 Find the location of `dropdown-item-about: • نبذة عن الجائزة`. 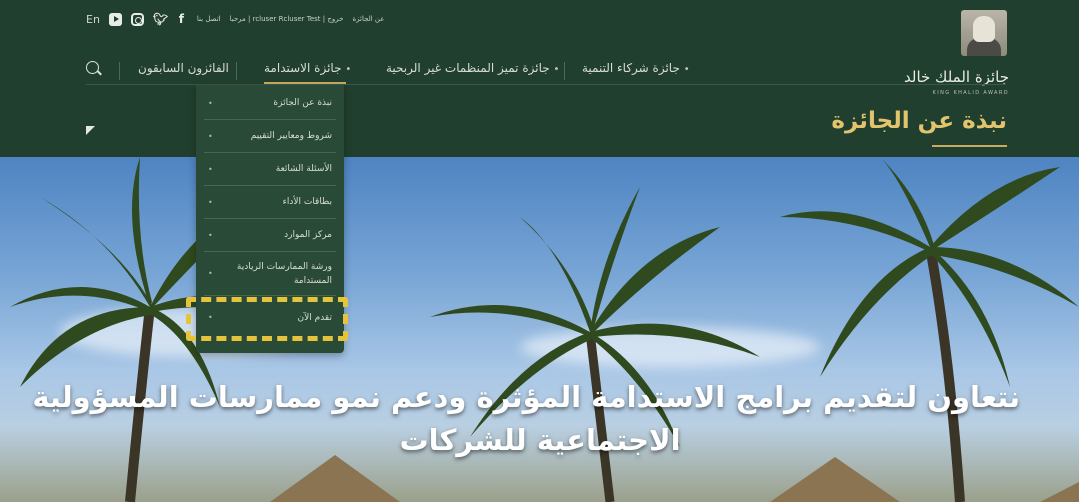

dropdown-item-about: • نبذة عن الجائزة is located at coordinates (270, 103).